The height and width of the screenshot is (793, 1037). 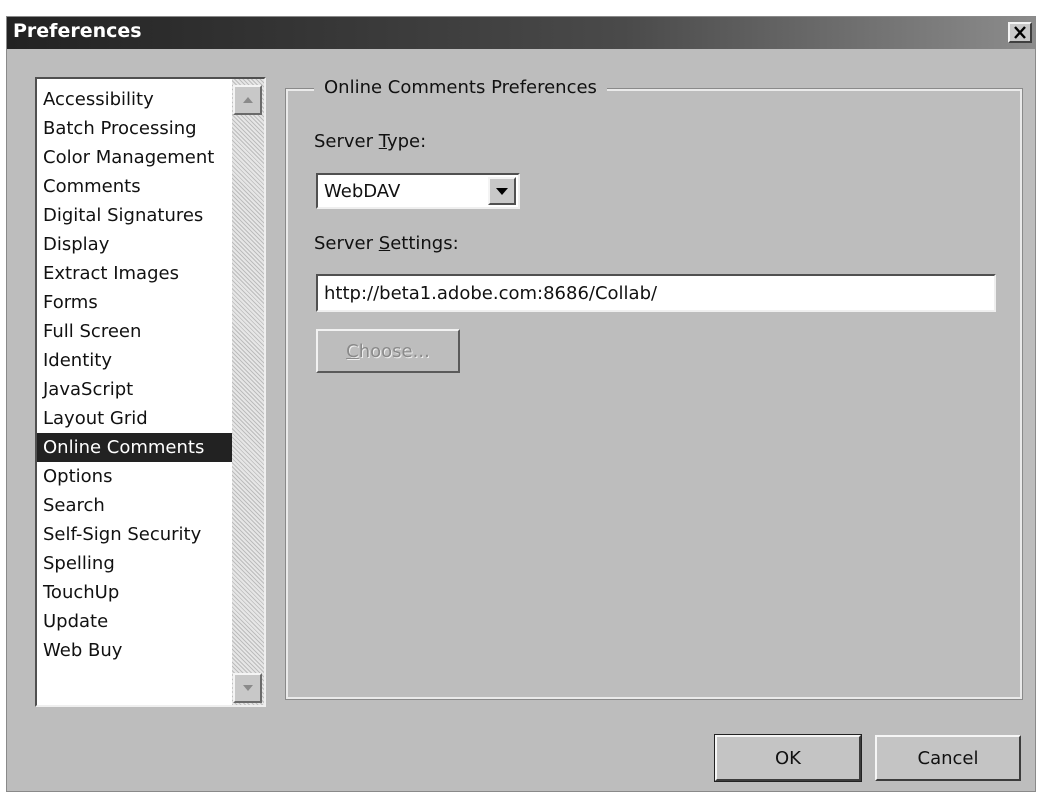 I want to click on category-item: Digital Signatures, so click(x=135, y=215).